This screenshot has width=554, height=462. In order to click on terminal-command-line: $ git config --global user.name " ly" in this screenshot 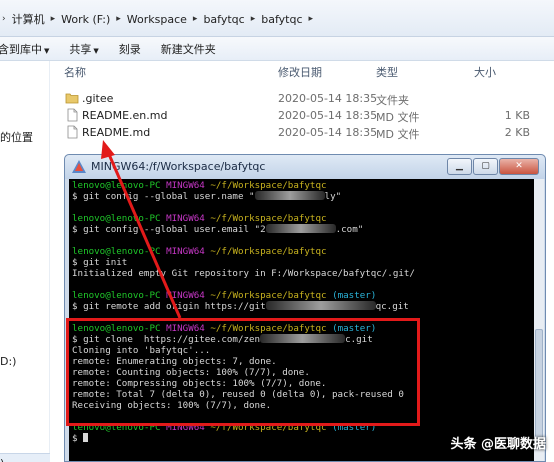, I will do `click(206, 196)`.